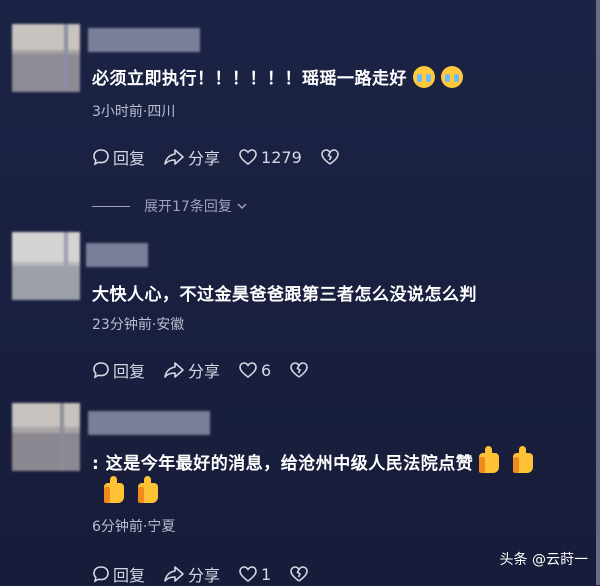 The height and width of the screenshot is (586, 600). Describe the element at coordinates (111, 206) in the screenshot. I see `divider` at that location.